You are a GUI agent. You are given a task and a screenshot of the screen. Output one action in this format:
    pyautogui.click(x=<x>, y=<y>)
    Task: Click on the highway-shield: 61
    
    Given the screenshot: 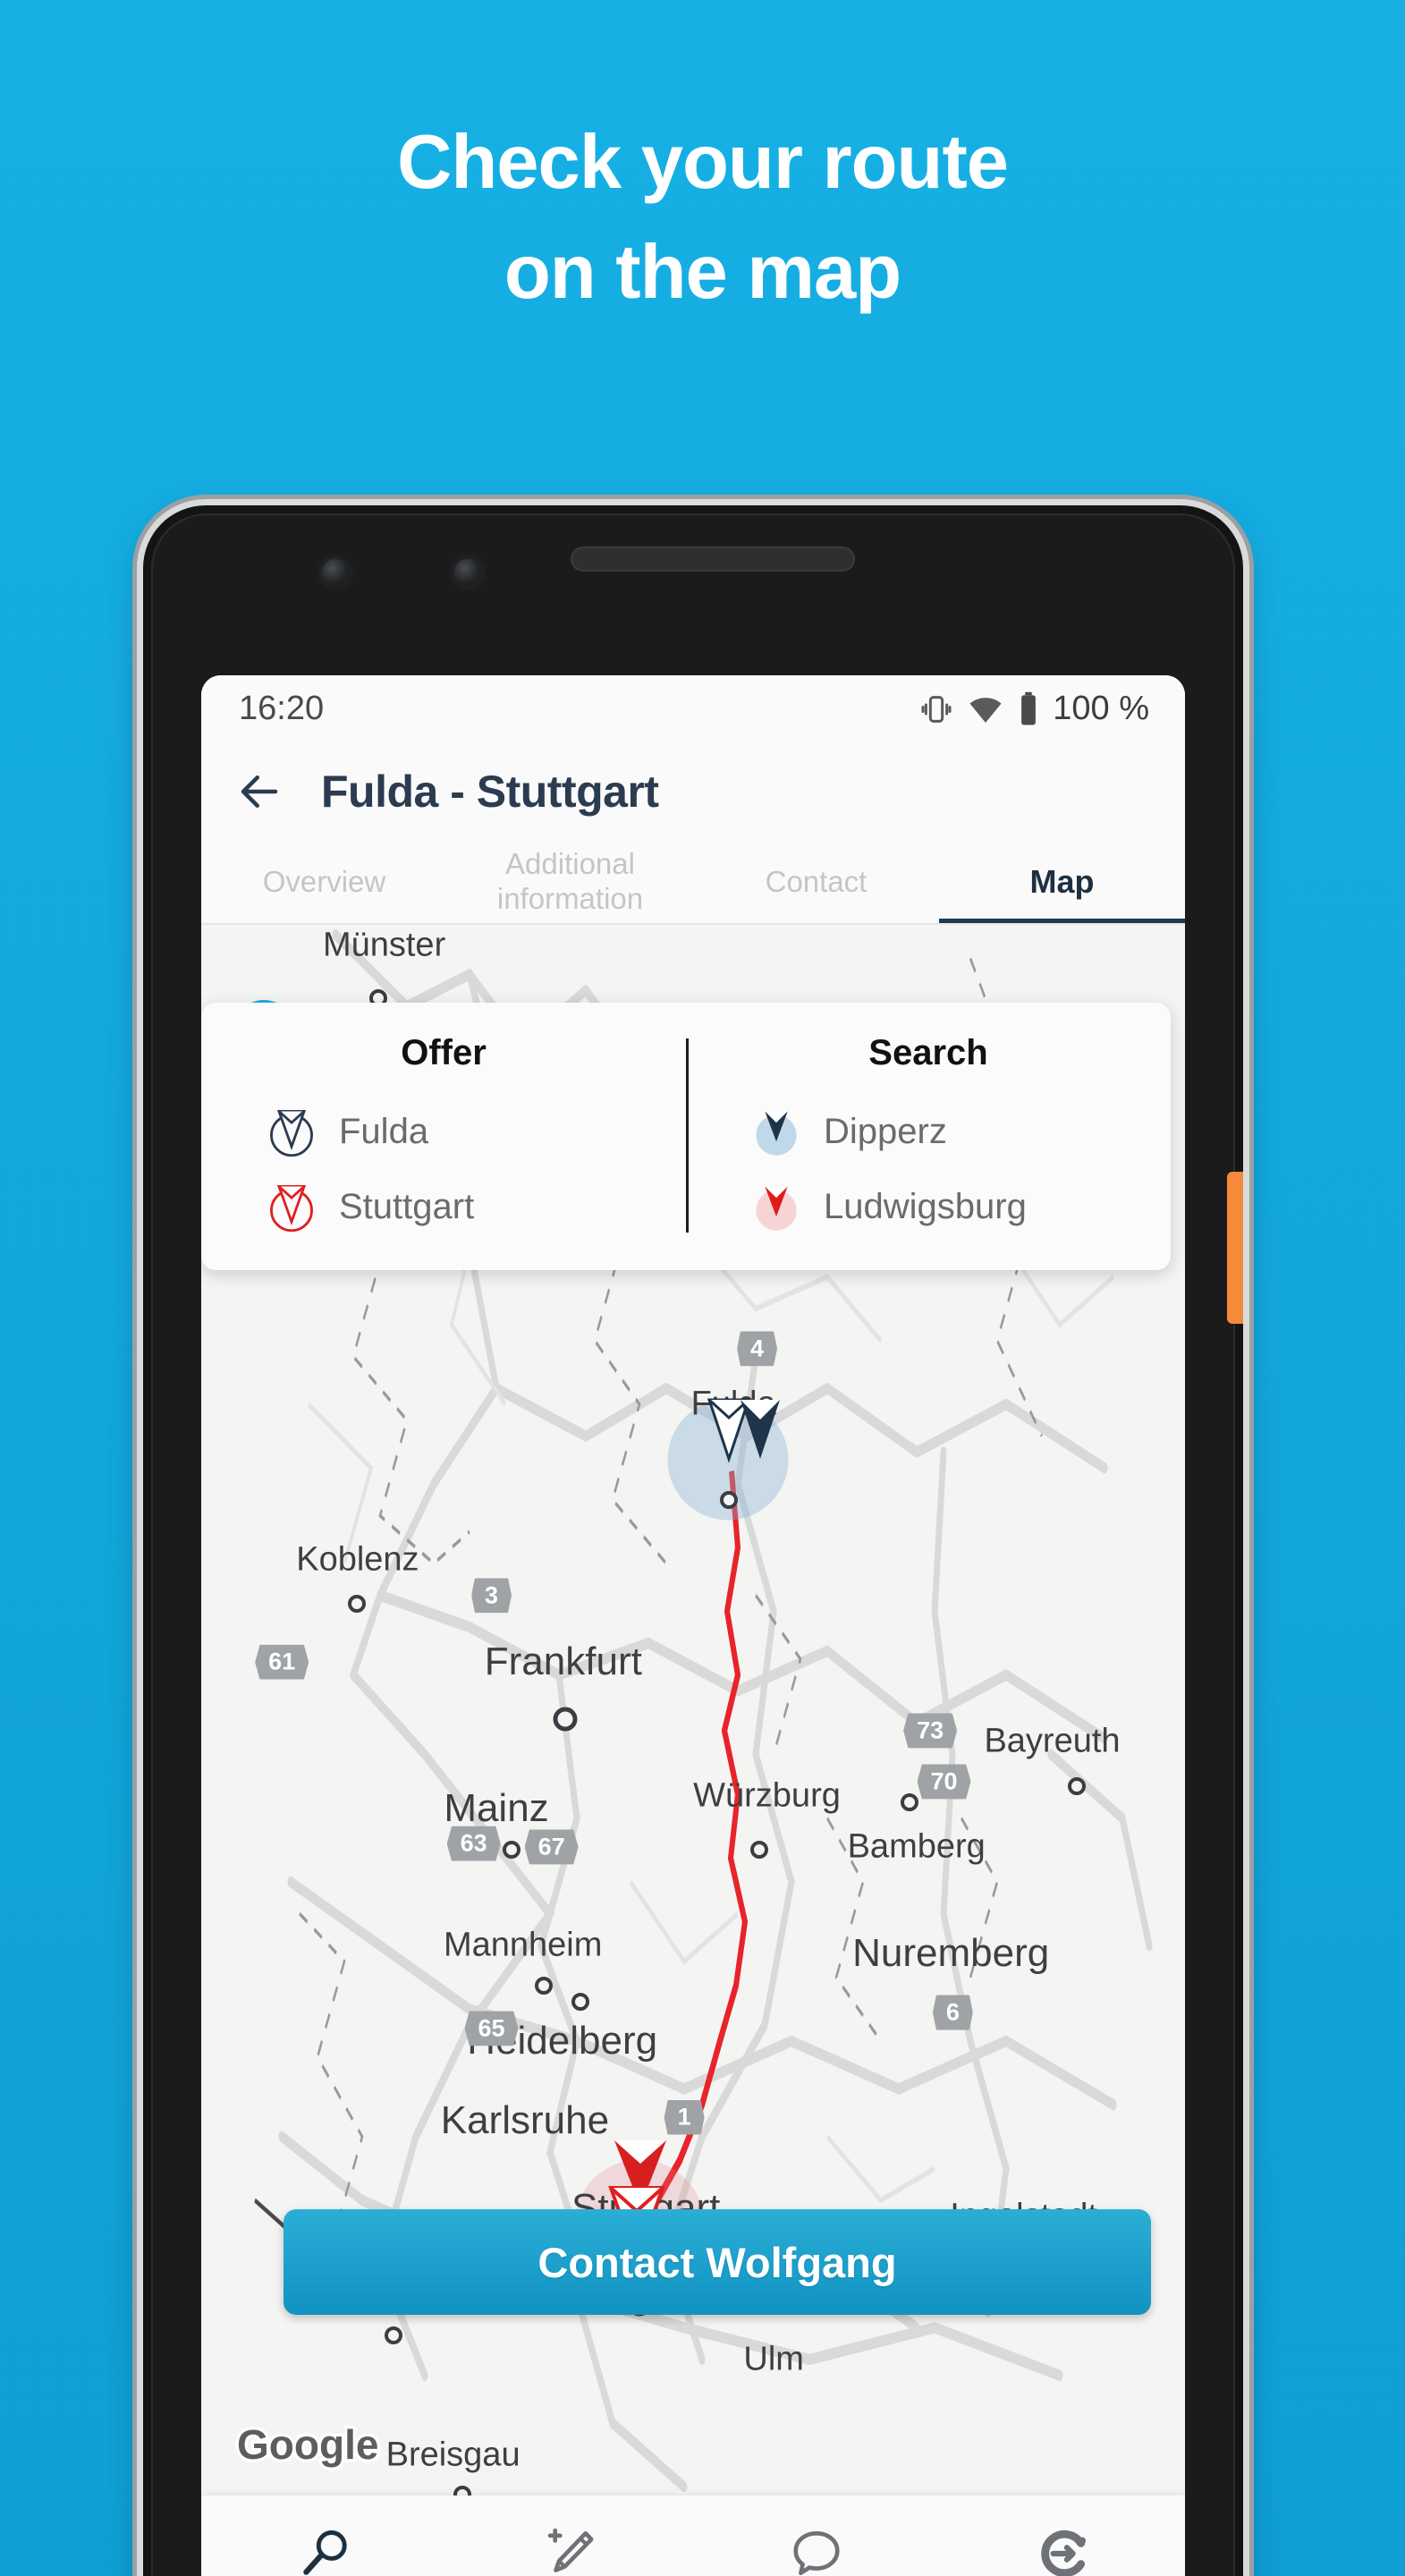 What is the action you would take?
    pyautogui.click(x=282, y=1662)
    